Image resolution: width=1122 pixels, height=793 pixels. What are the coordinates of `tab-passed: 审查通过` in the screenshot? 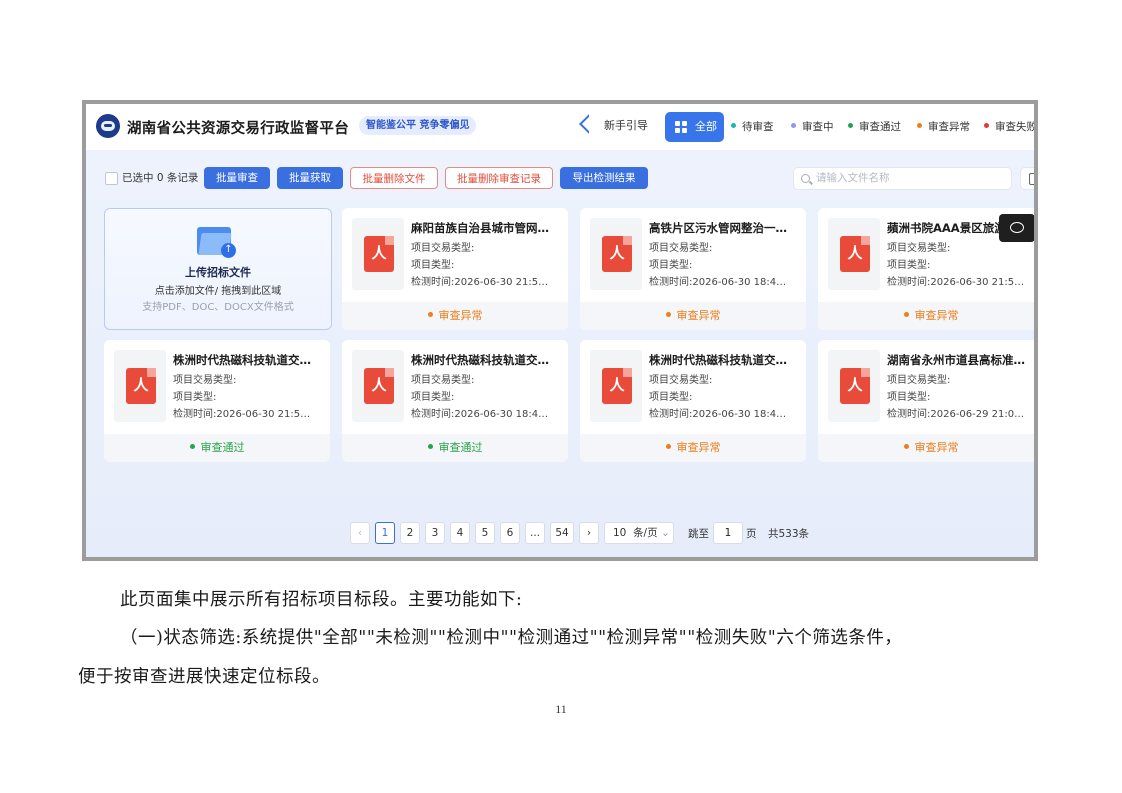 It's located at (874, 127).